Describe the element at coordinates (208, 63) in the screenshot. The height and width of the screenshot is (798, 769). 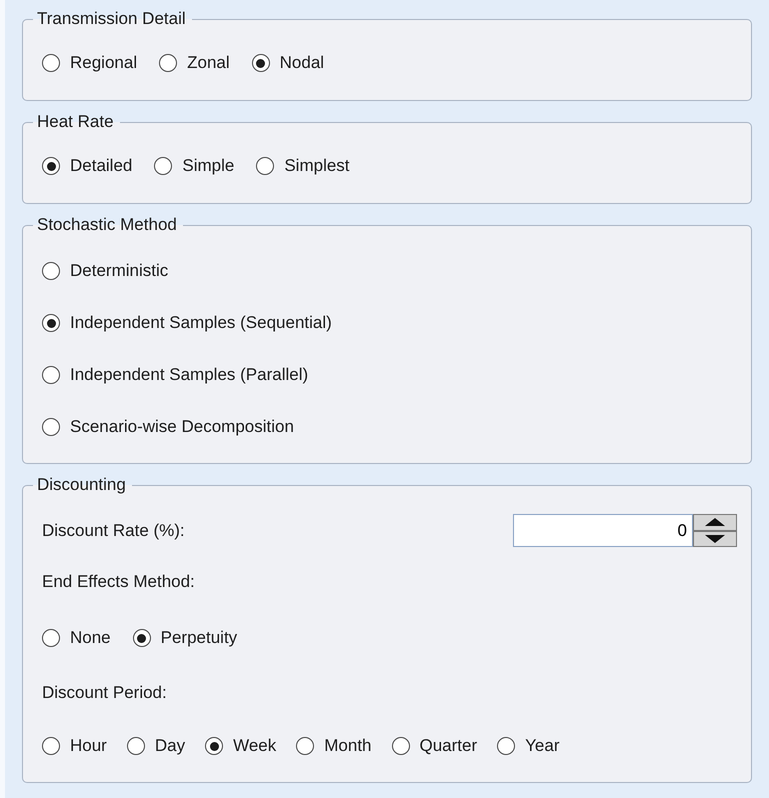
I see `radio-label: Zonal` at that location.